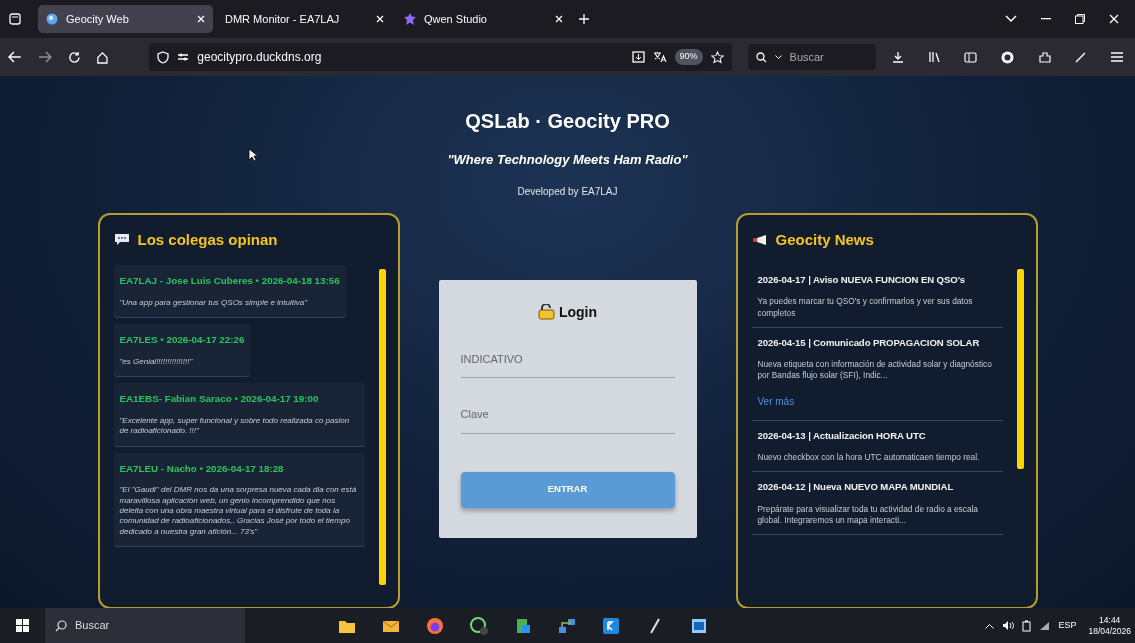 Image resolution: width=1135 pixels, height=643 pixels. I want to click on browser-search-field: Buscar, so click(811, 57).